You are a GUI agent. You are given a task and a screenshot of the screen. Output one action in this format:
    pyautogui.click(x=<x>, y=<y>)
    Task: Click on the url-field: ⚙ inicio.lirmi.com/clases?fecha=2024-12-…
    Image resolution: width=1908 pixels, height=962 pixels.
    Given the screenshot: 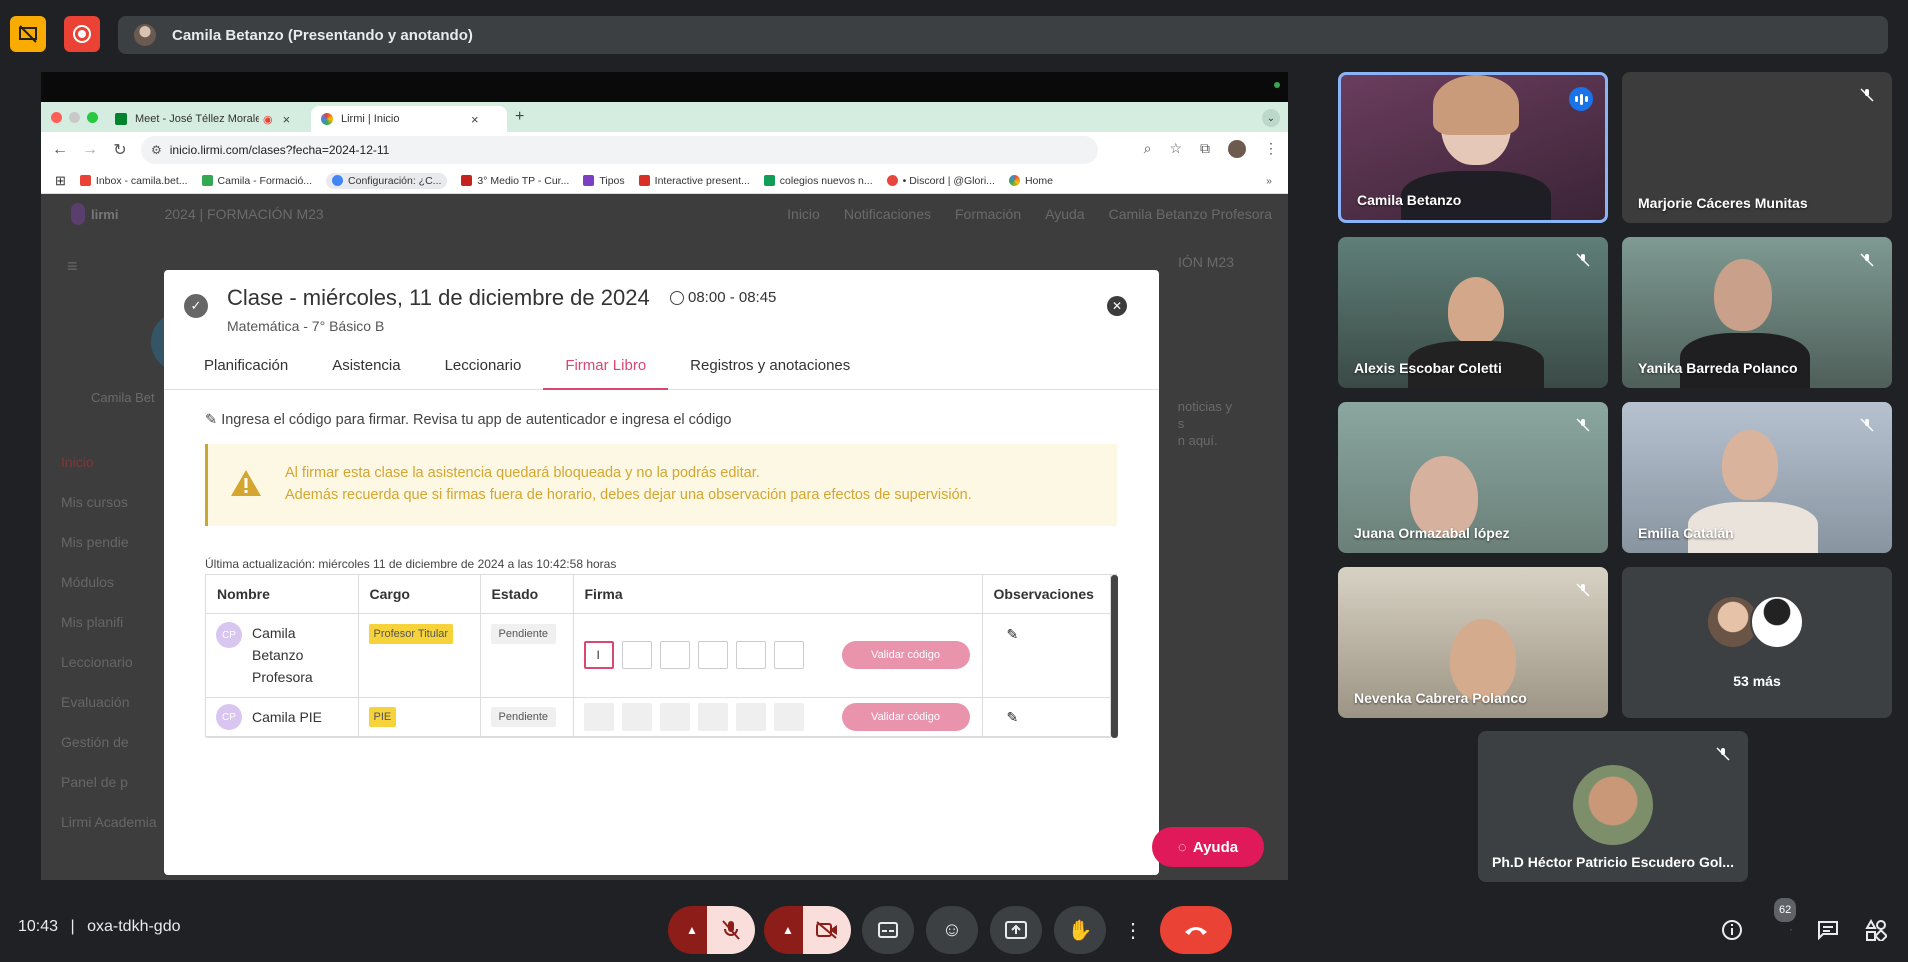 What is the action you would take?
    pyautogui.click(x=619, y=150)
    